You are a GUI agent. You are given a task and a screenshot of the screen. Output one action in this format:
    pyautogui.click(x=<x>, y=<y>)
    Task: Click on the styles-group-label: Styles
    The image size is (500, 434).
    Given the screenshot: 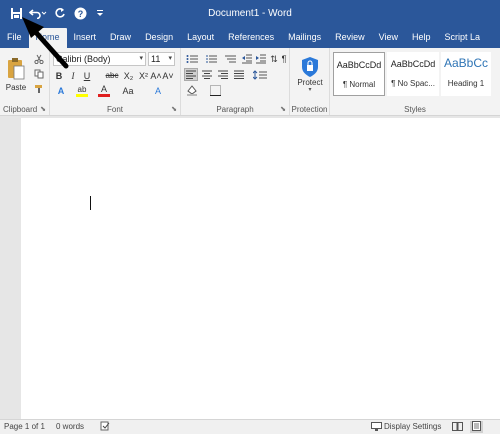 What is the action you would take?
    pyautogui.click(x=415, y=109)
    